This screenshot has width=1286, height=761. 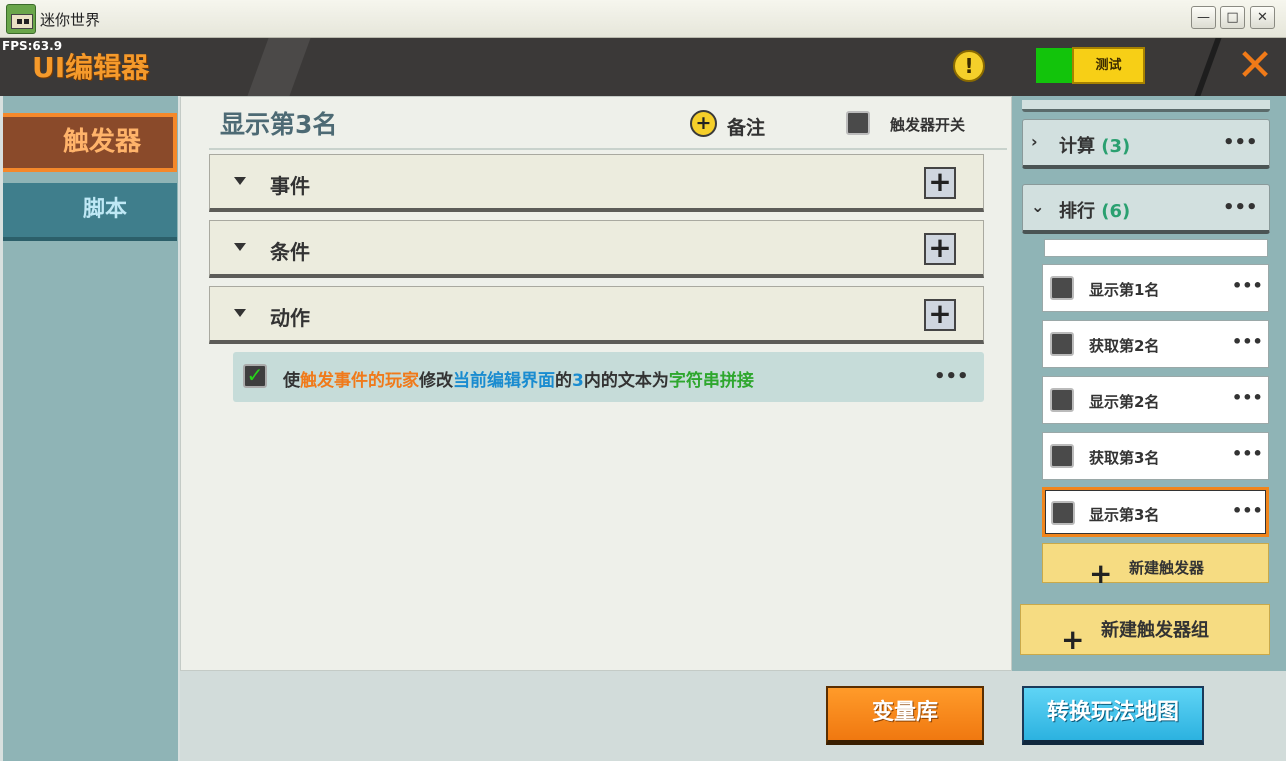 What do you see at coordinates (91, 67) in the screenshot?
I see `editor-title: UI编辑器` at bounding box center [91, 67].